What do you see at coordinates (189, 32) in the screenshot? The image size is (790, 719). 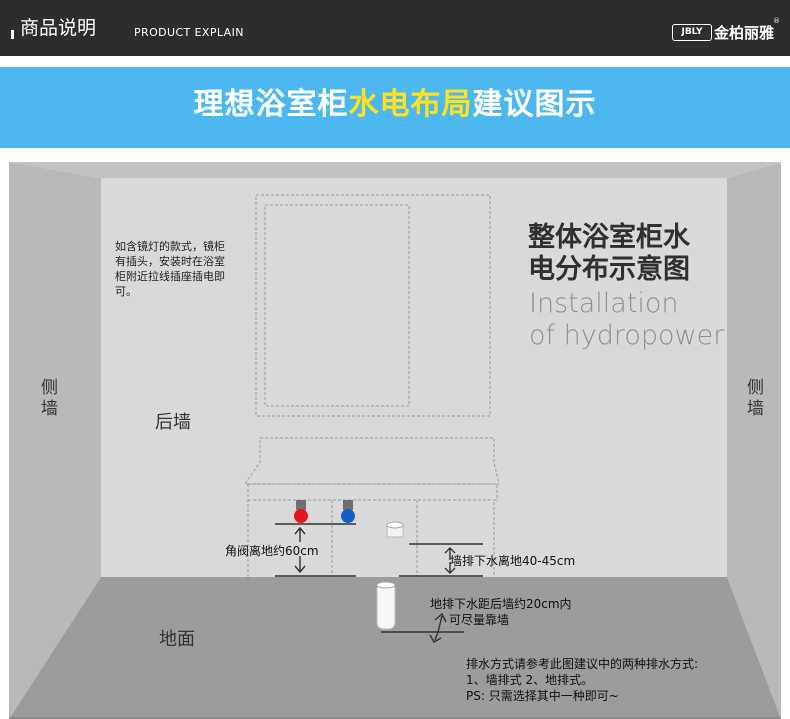 I see `header-subtitle: PRODUCT EXPLAIN` at bounding box center [189, 32].